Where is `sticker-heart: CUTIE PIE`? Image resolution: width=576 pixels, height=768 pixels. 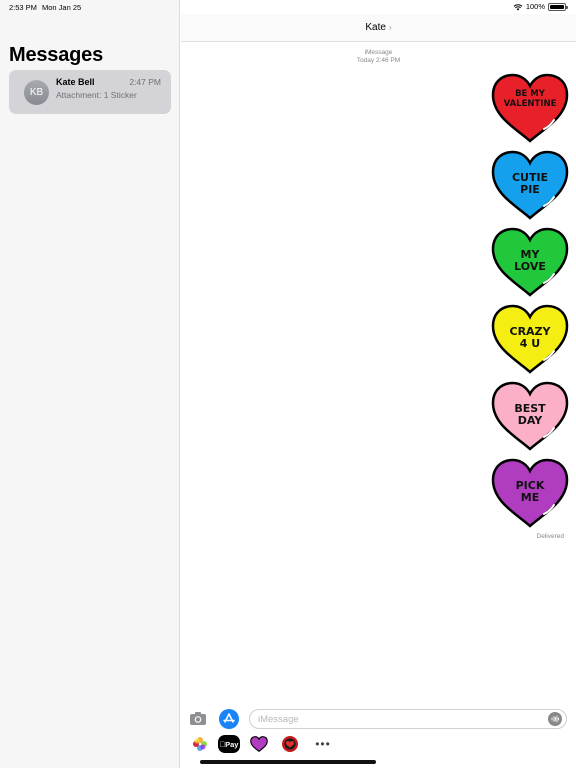 sticker-heart: CUTIE PIE is located at coordinates (530, 185).